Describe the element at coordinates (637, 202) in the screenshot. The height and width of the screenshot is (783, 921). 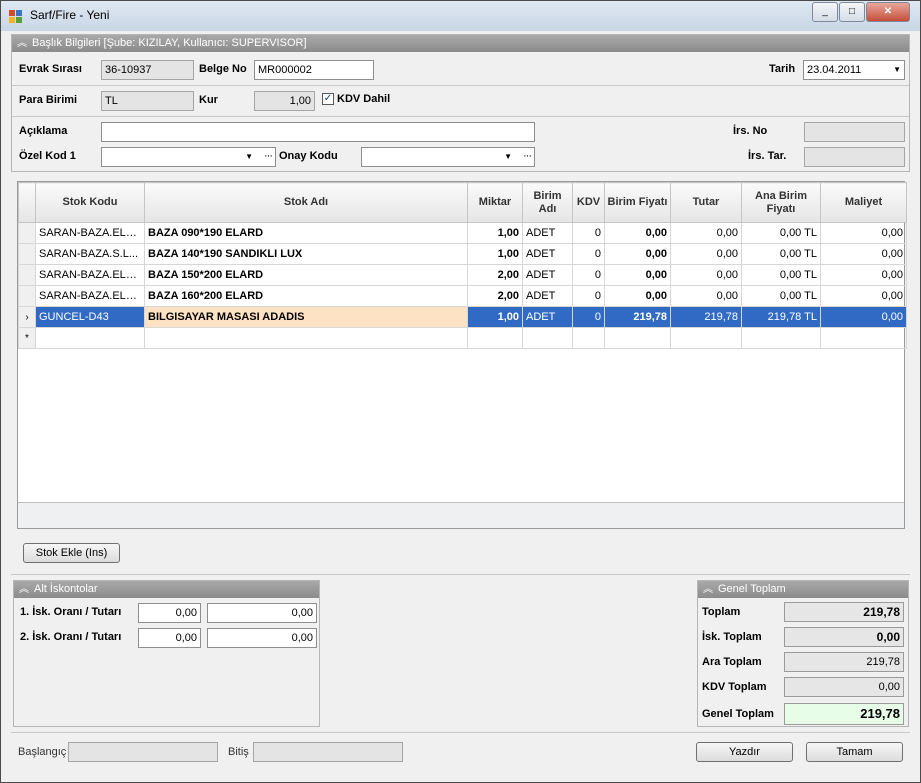
I see `column-header: Birim Fiyatı` at that location.